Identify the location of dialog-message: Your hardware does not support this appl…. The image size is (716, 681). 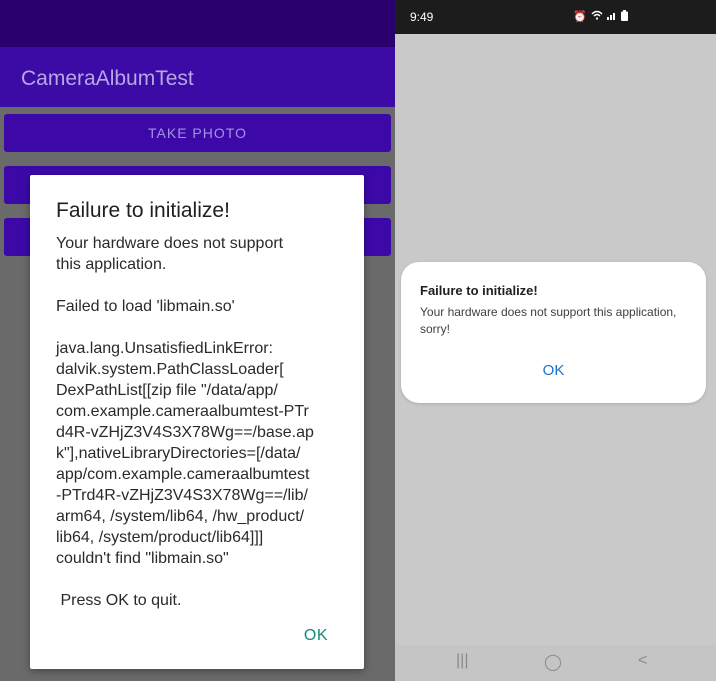
(548, 320).